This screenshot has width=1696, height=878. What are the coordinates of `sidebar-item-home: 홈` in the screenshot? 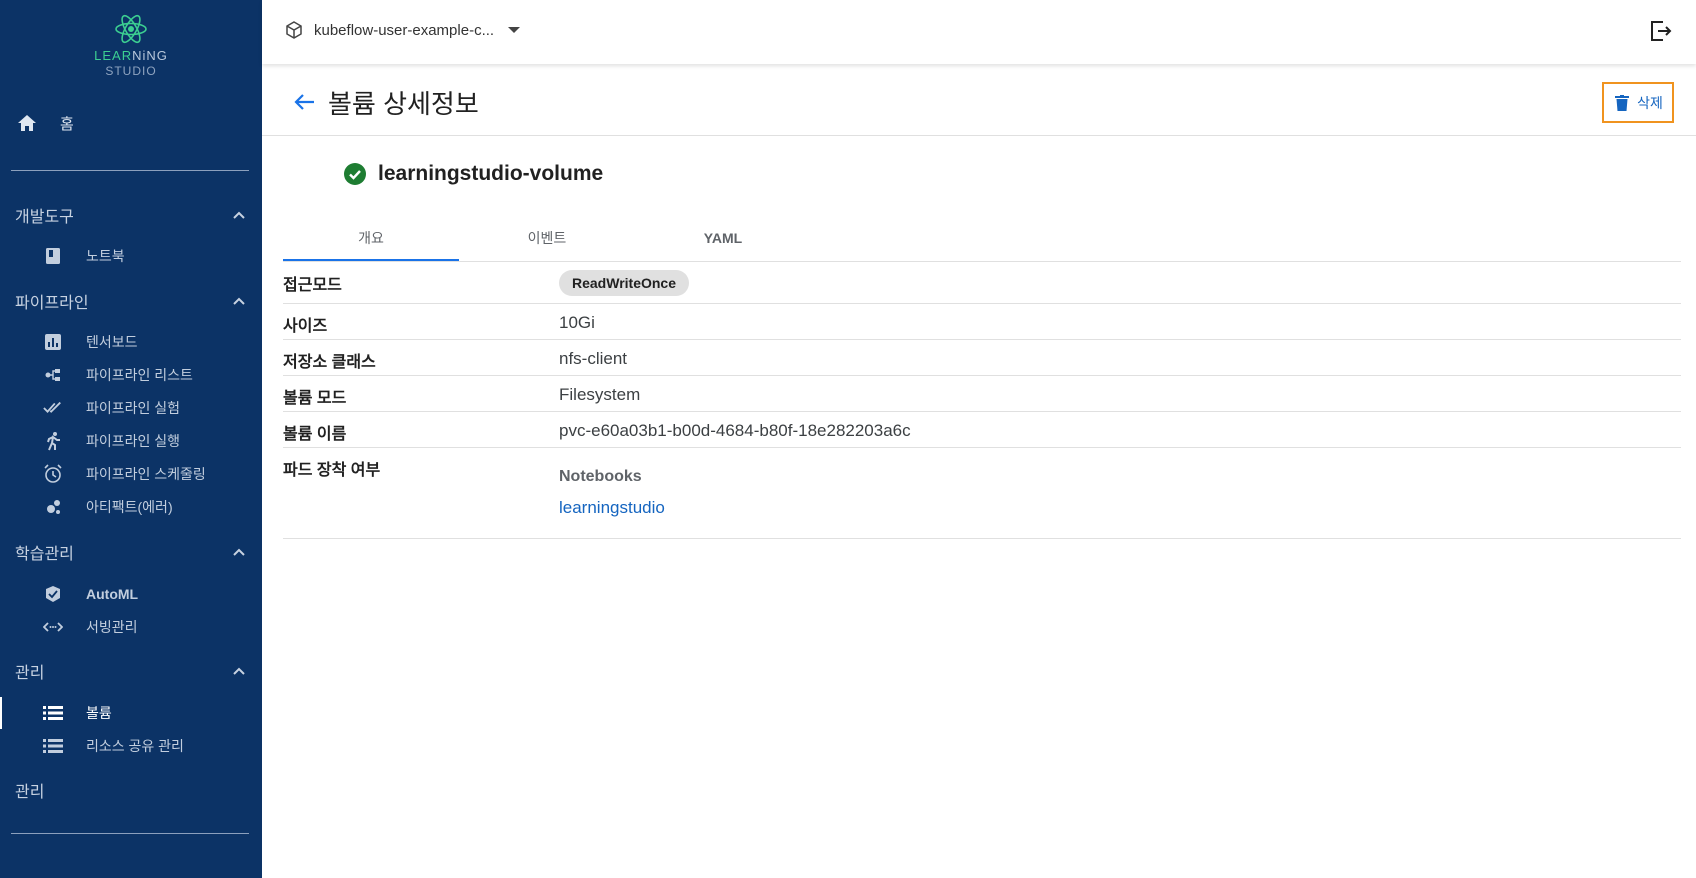 It's located at (45, 123).